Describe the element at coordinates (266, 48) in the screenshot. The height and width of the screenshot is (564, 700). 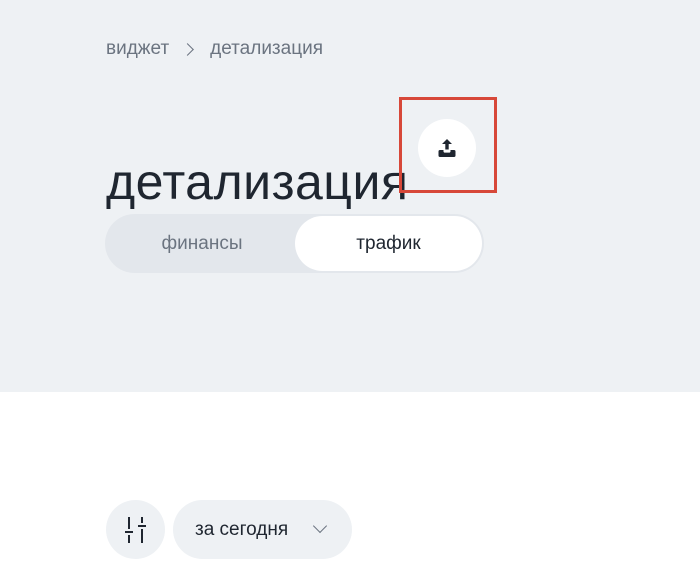
I see `breadcrumb-item-current: детализация` at that location.